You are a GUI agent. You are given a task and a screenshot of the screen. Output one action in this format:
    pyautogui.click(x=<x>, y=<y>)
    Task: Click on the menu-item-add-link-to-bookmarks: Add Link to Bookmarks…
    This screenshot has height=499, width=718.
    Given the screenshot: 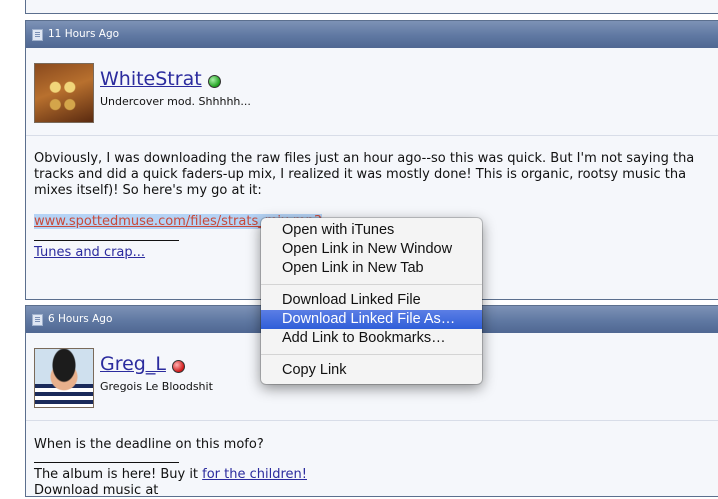 What is the action you would take?
    pyautogui.click(x=371, y=338)
    